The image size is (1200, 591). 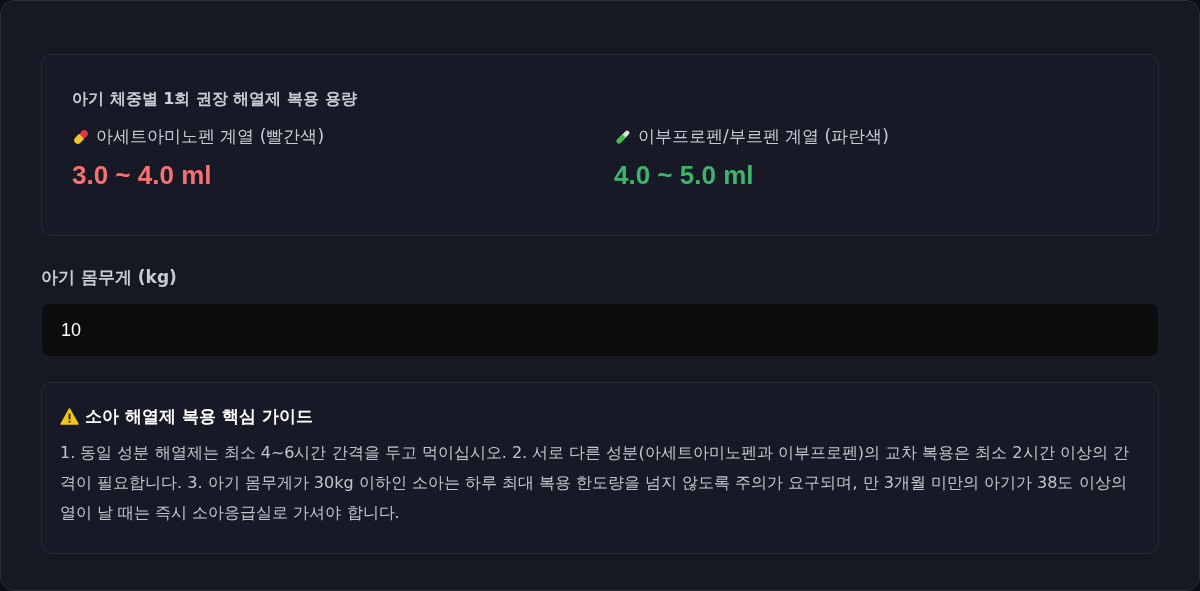 What do you see at coordinates (215, 99) in the screenshot?
I see `card-title: 아기 체중별 1회 권장 해열제 복용 용량` at bounding box center [215, 99].